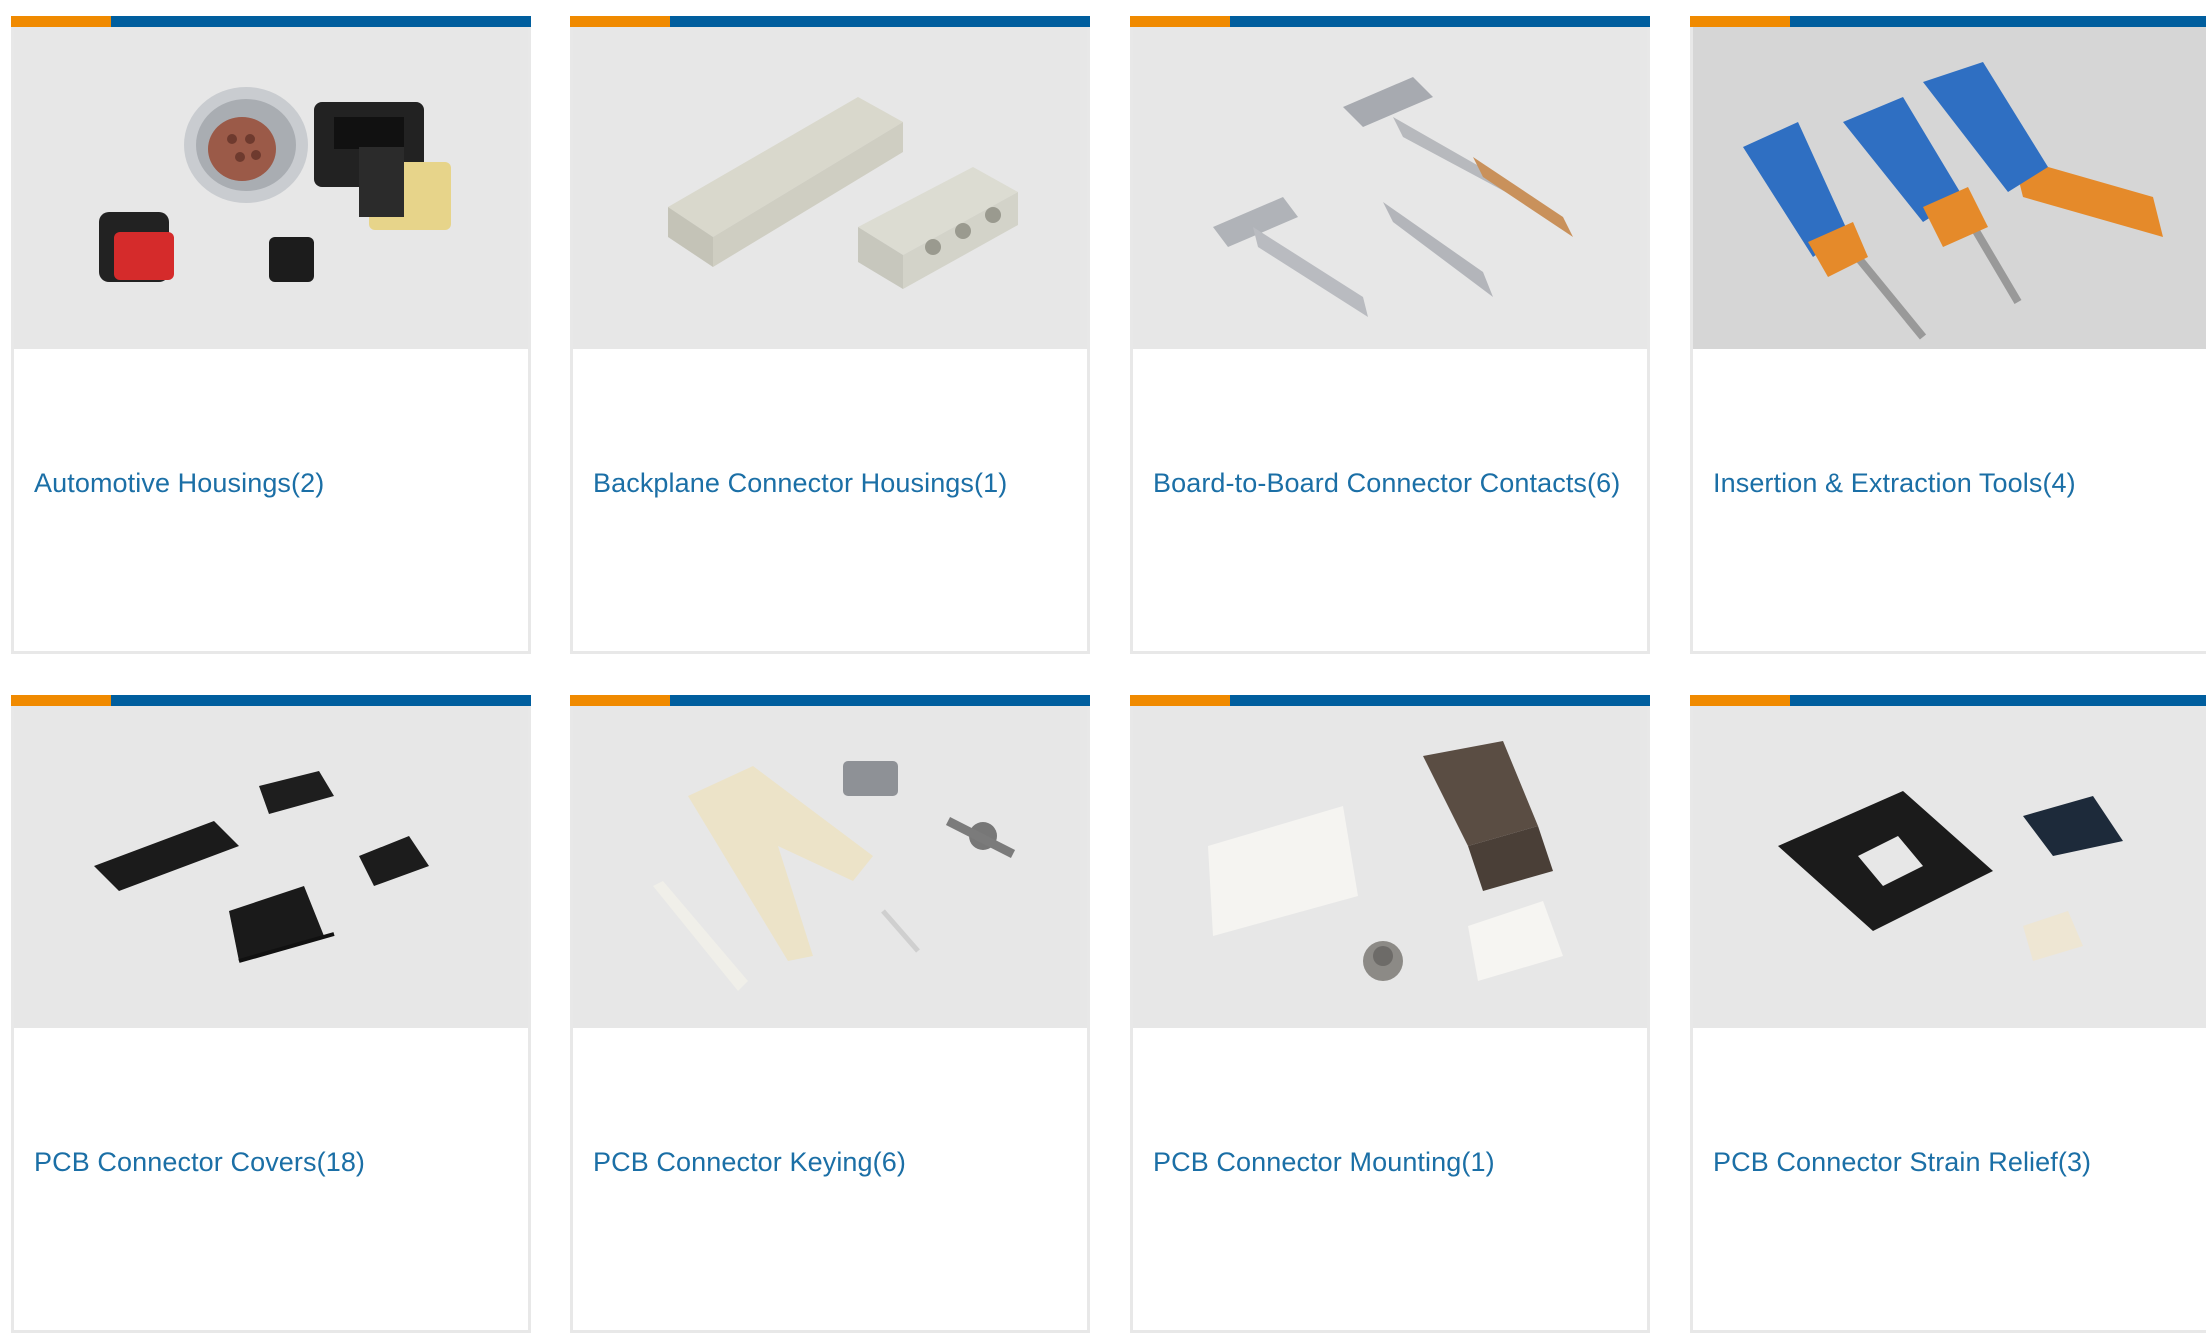 This screenshot has width=2206, height=1333. I want to click on category-card-connector-covers: PCB Connector Covers(18), so click(271, 1014).